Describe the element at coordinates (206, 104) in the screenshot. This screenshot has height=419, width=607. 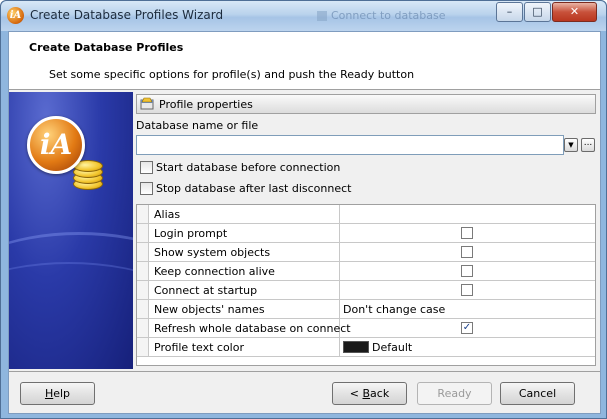
I see `profile-properties-label: Profile properties` at that location.